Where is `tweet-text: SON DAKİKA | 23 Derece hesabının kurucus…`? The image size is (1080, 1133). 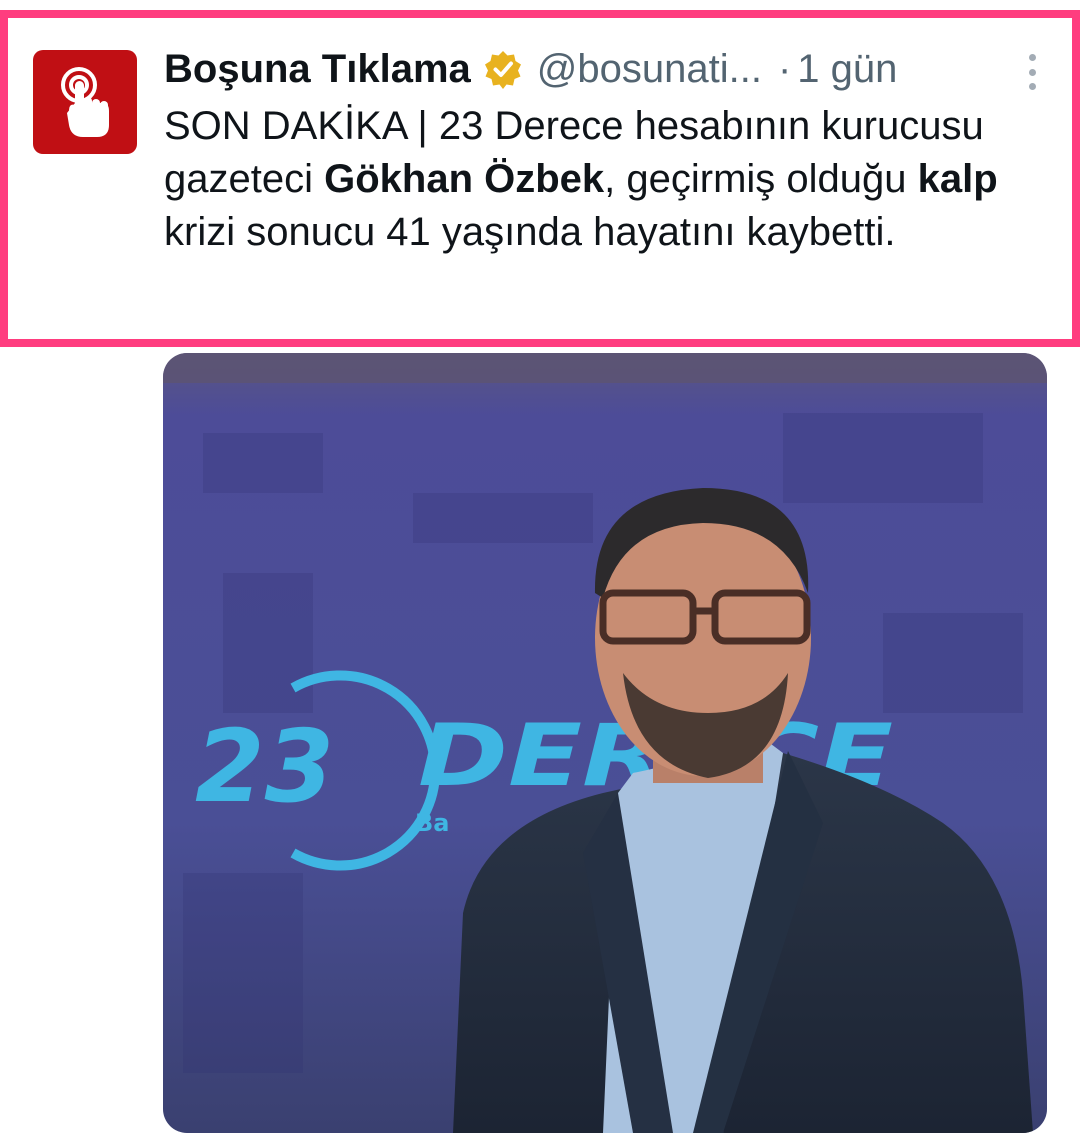
tweet-text: SON DAKİKA | 23 Derece hesabının kurucus… is located at coordinates (604, 179).